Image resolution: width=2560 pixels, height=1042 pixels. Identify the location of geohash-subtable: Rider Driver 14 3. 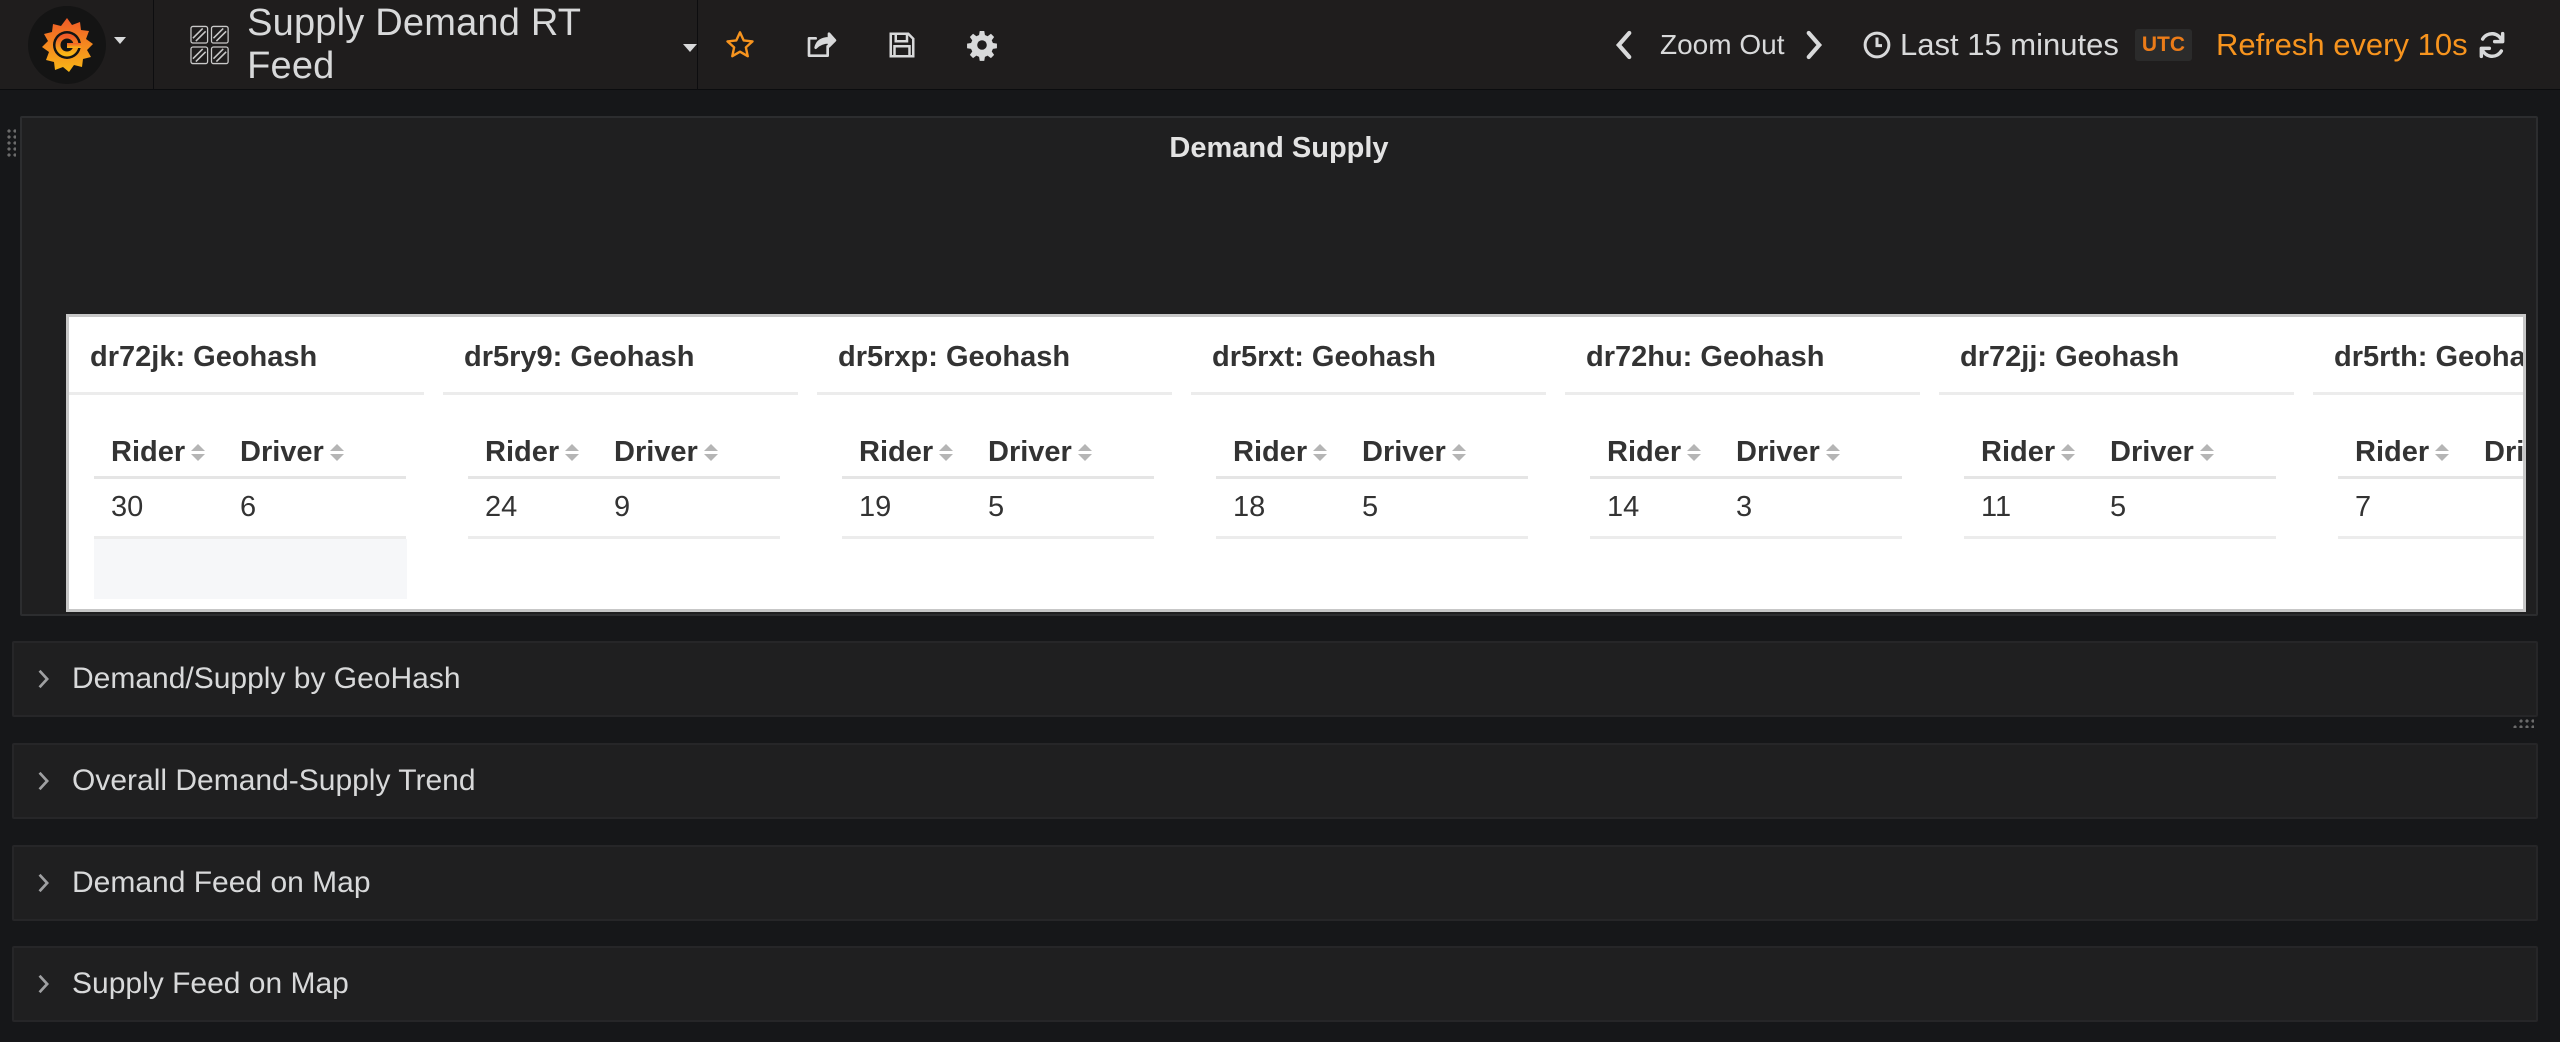
(1746, 484).